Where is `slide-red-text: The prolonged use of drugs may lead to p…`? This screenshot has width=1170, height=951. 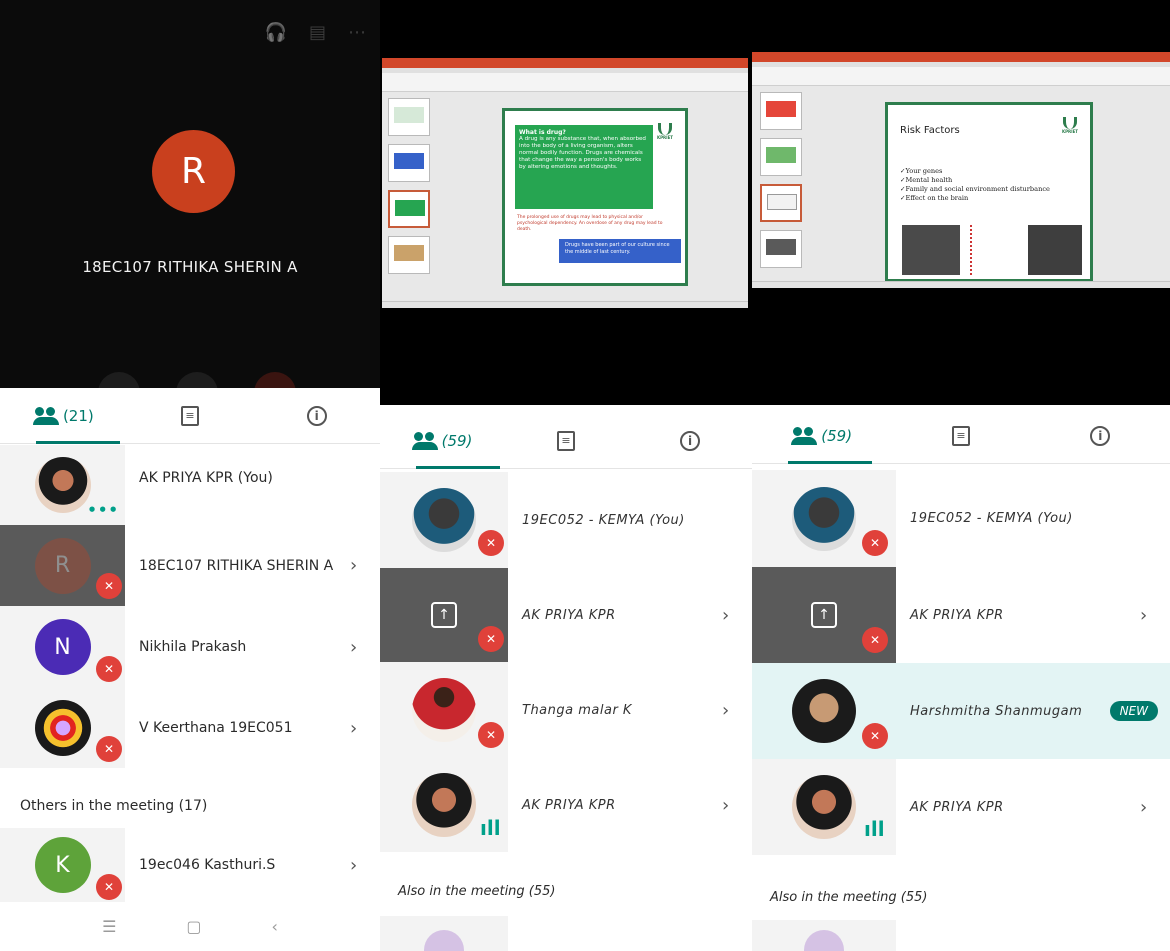
slide-red-text: The prolonged use of drugs may lead to p… is located at coordinates (590, 223).